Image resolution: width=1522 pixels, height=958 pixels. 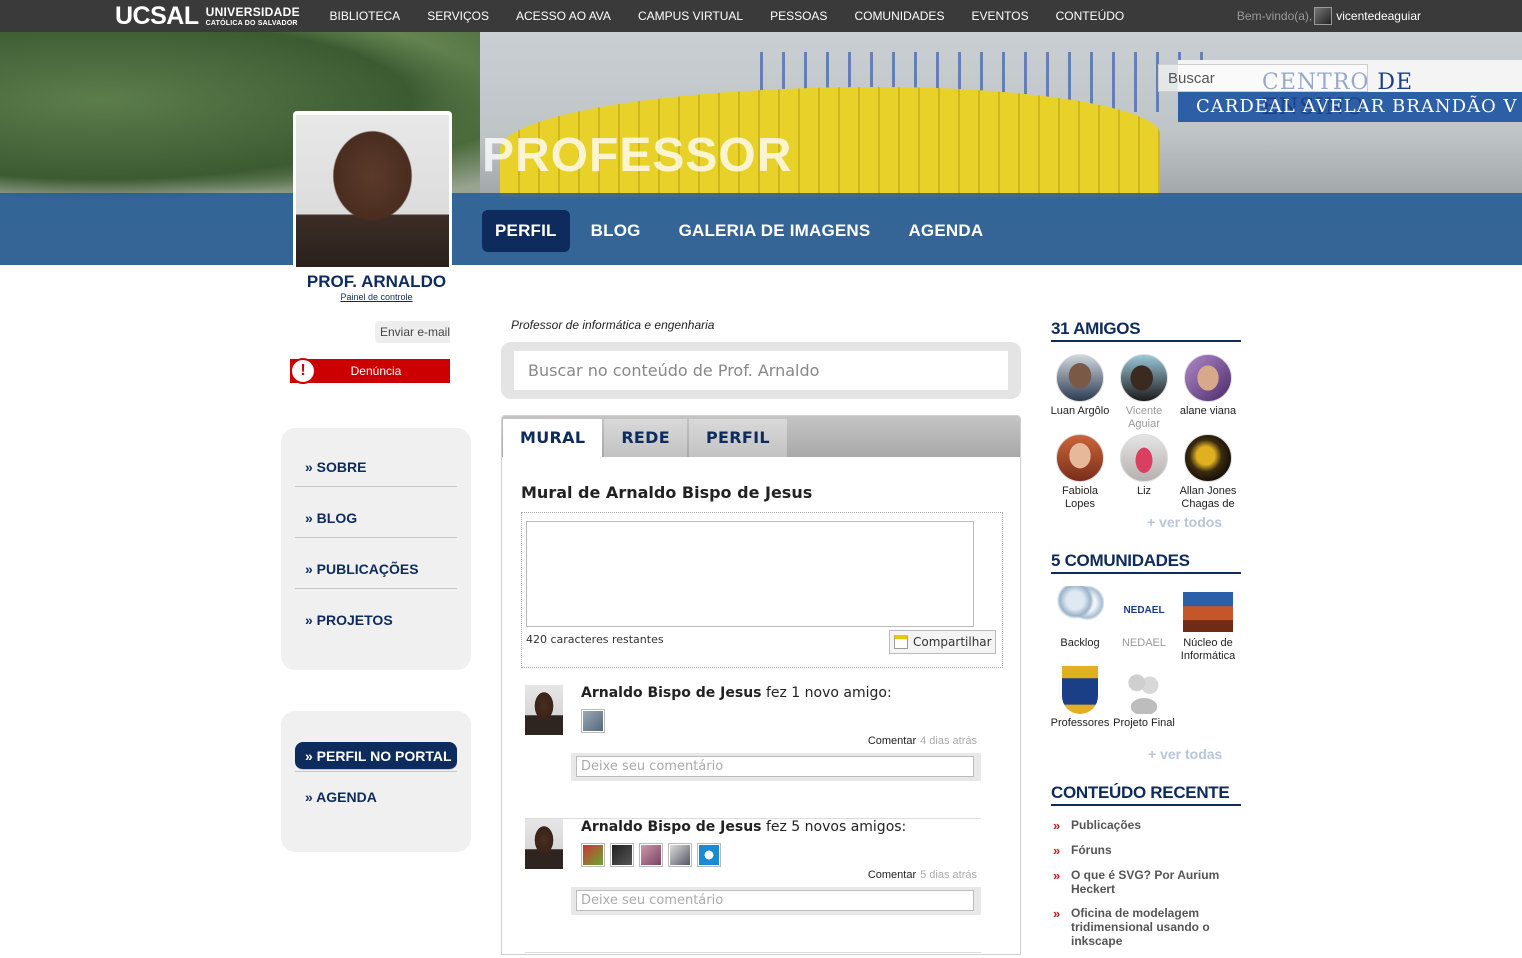 I want to click on activity-text: Arnaldo Bispo de Jesus fez 1 novo amigo:, so click(x=736, y=693).